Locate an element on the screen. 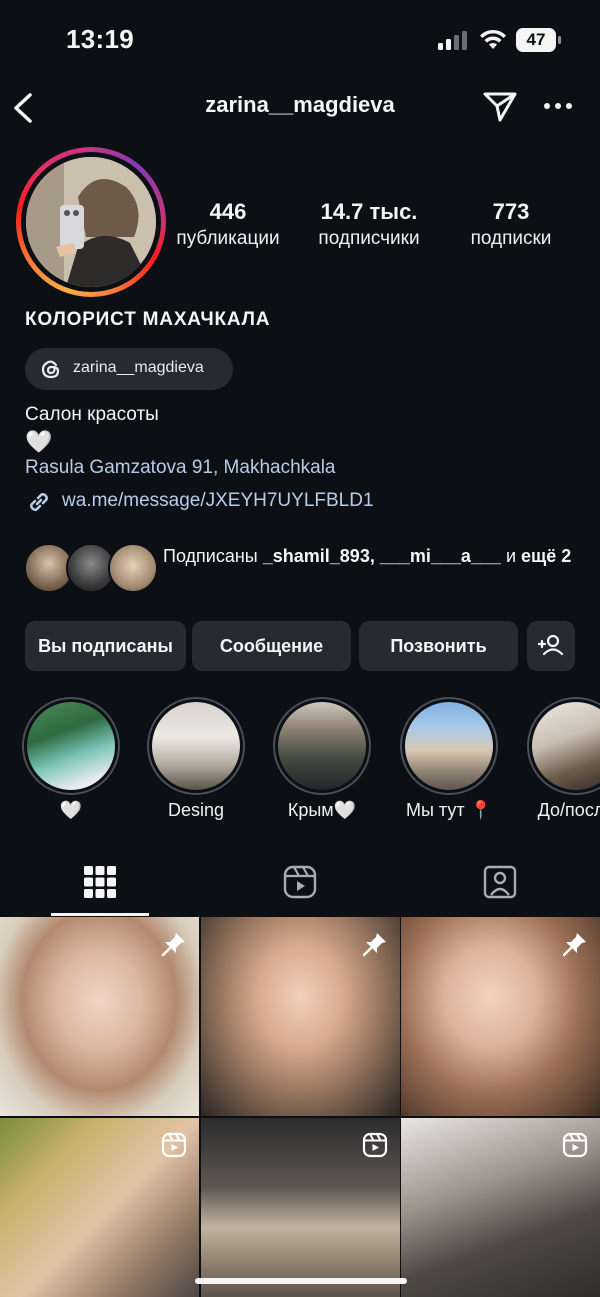 Image resolution: width=600 pixels, height=1297 pixels. profile-category: Салон красоты is located at coordinates (92, 414).